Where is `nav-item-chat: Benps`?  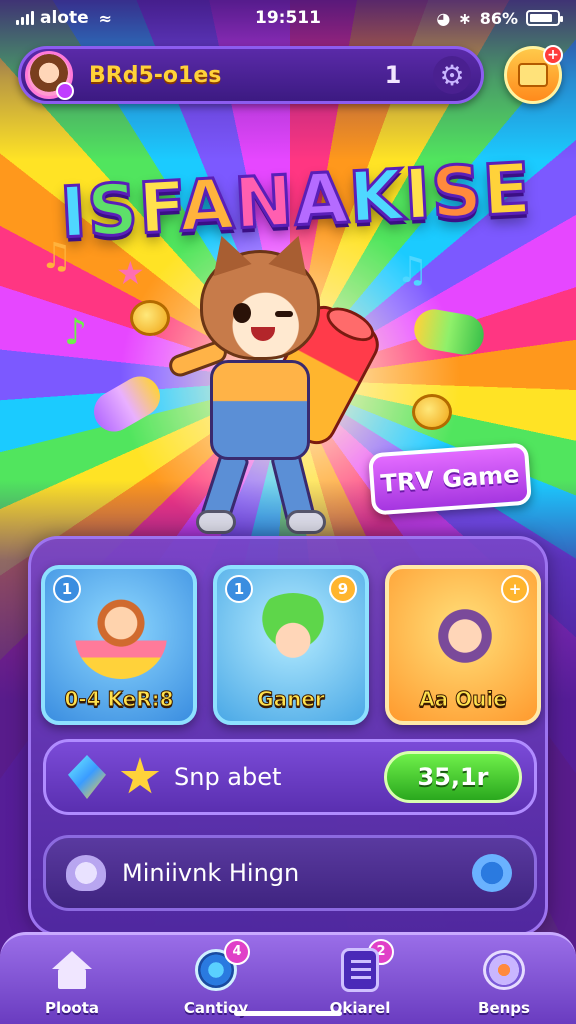 nav-item-chat: Benps is located at coordinates (504, 982).